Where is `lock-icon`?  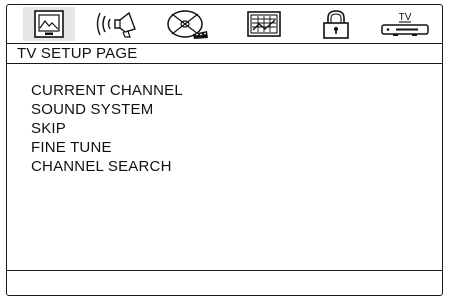
lock-icon is located at coordinates (336, 24).